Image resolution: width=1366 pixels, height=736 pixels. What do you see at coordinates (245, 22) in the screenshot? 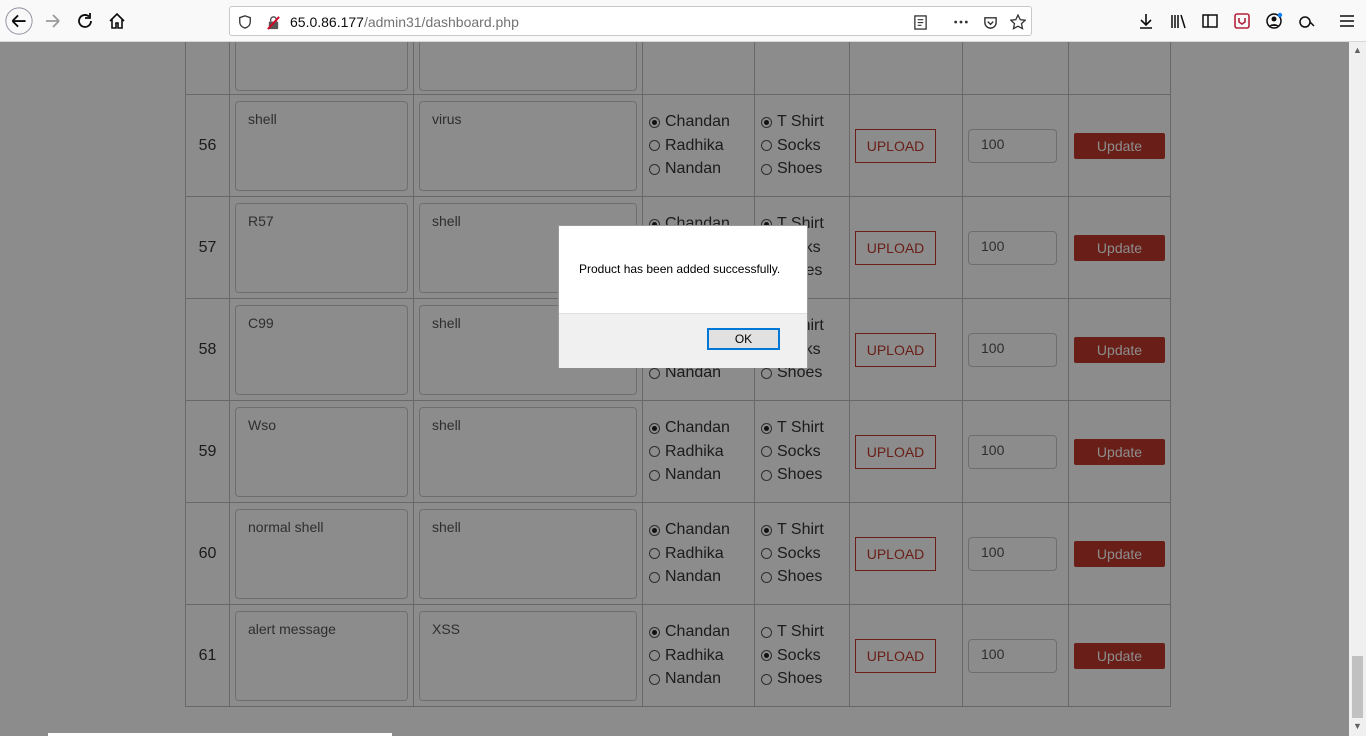
I see `shield-icon` at bounding box center [245, 22].